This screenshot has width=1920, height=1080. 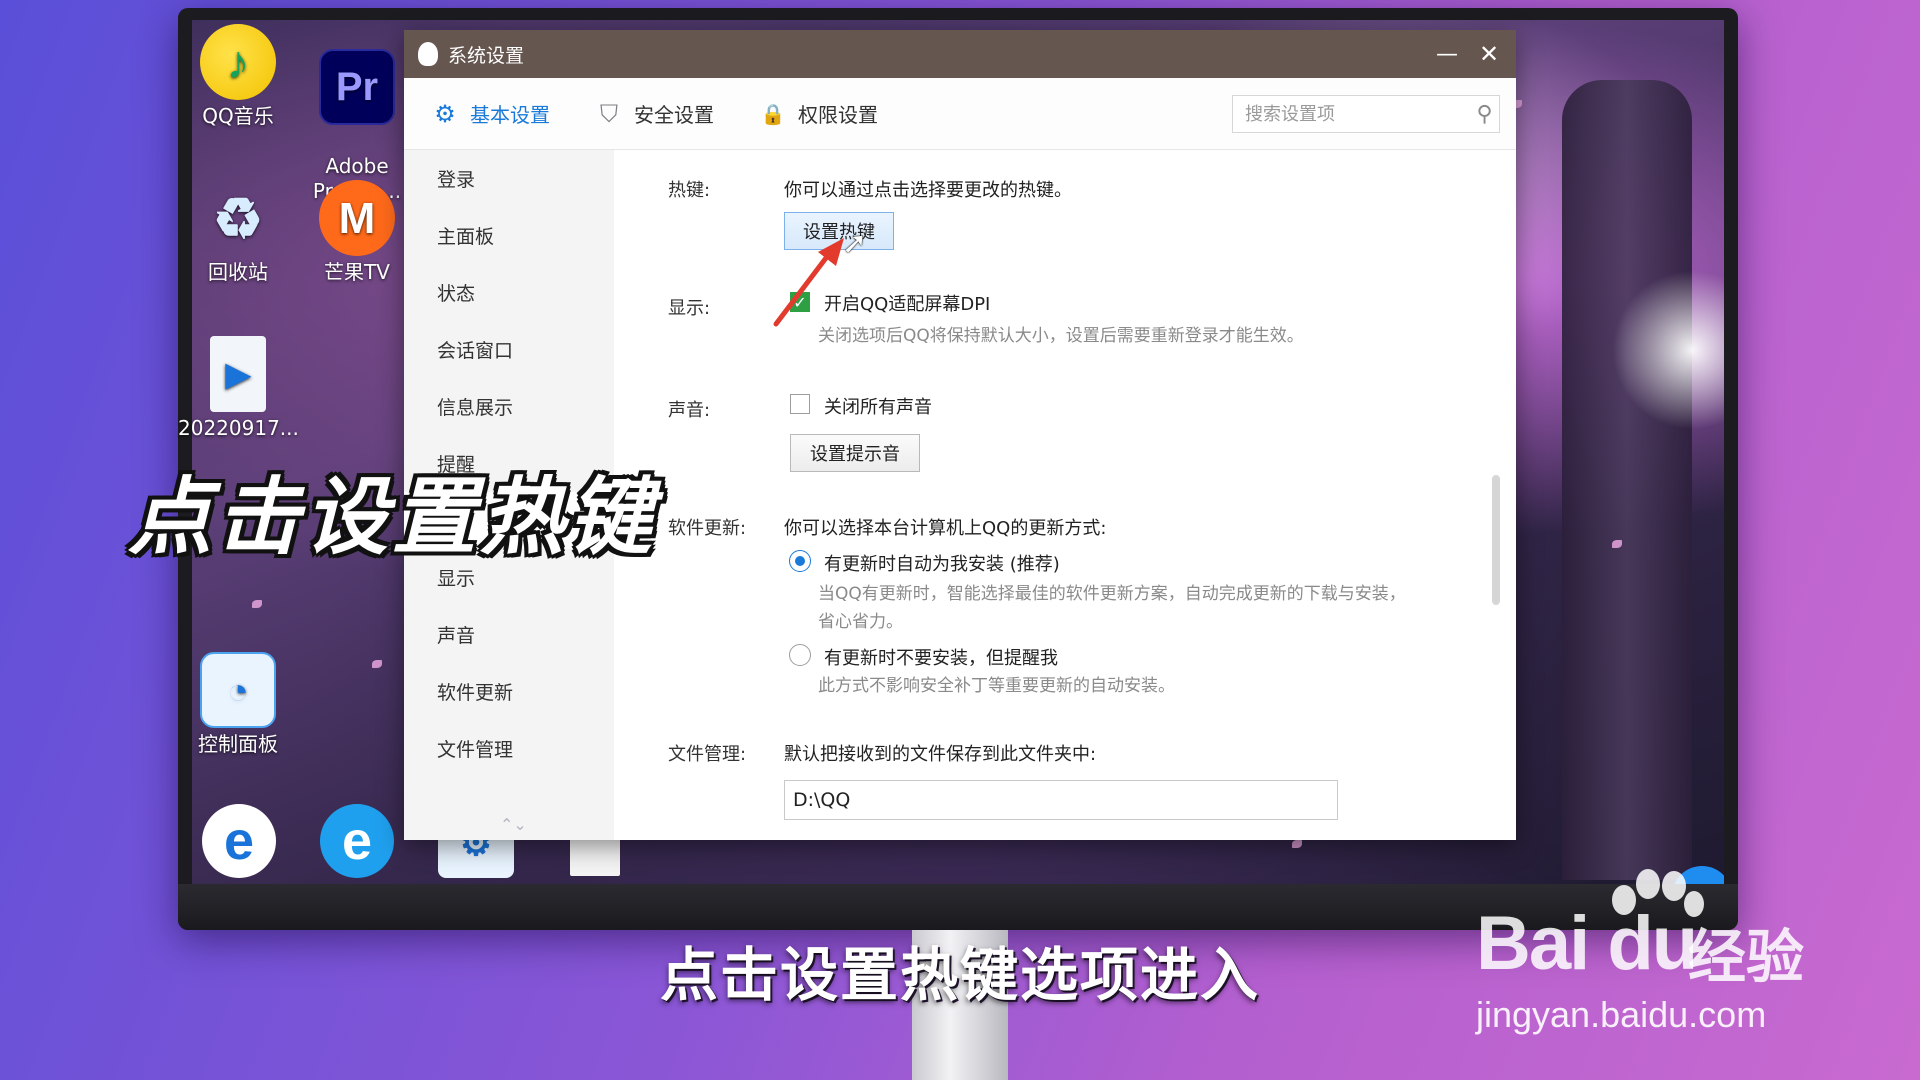 I want to click on gear-icon: ⚙, so click(x=445, y=113).